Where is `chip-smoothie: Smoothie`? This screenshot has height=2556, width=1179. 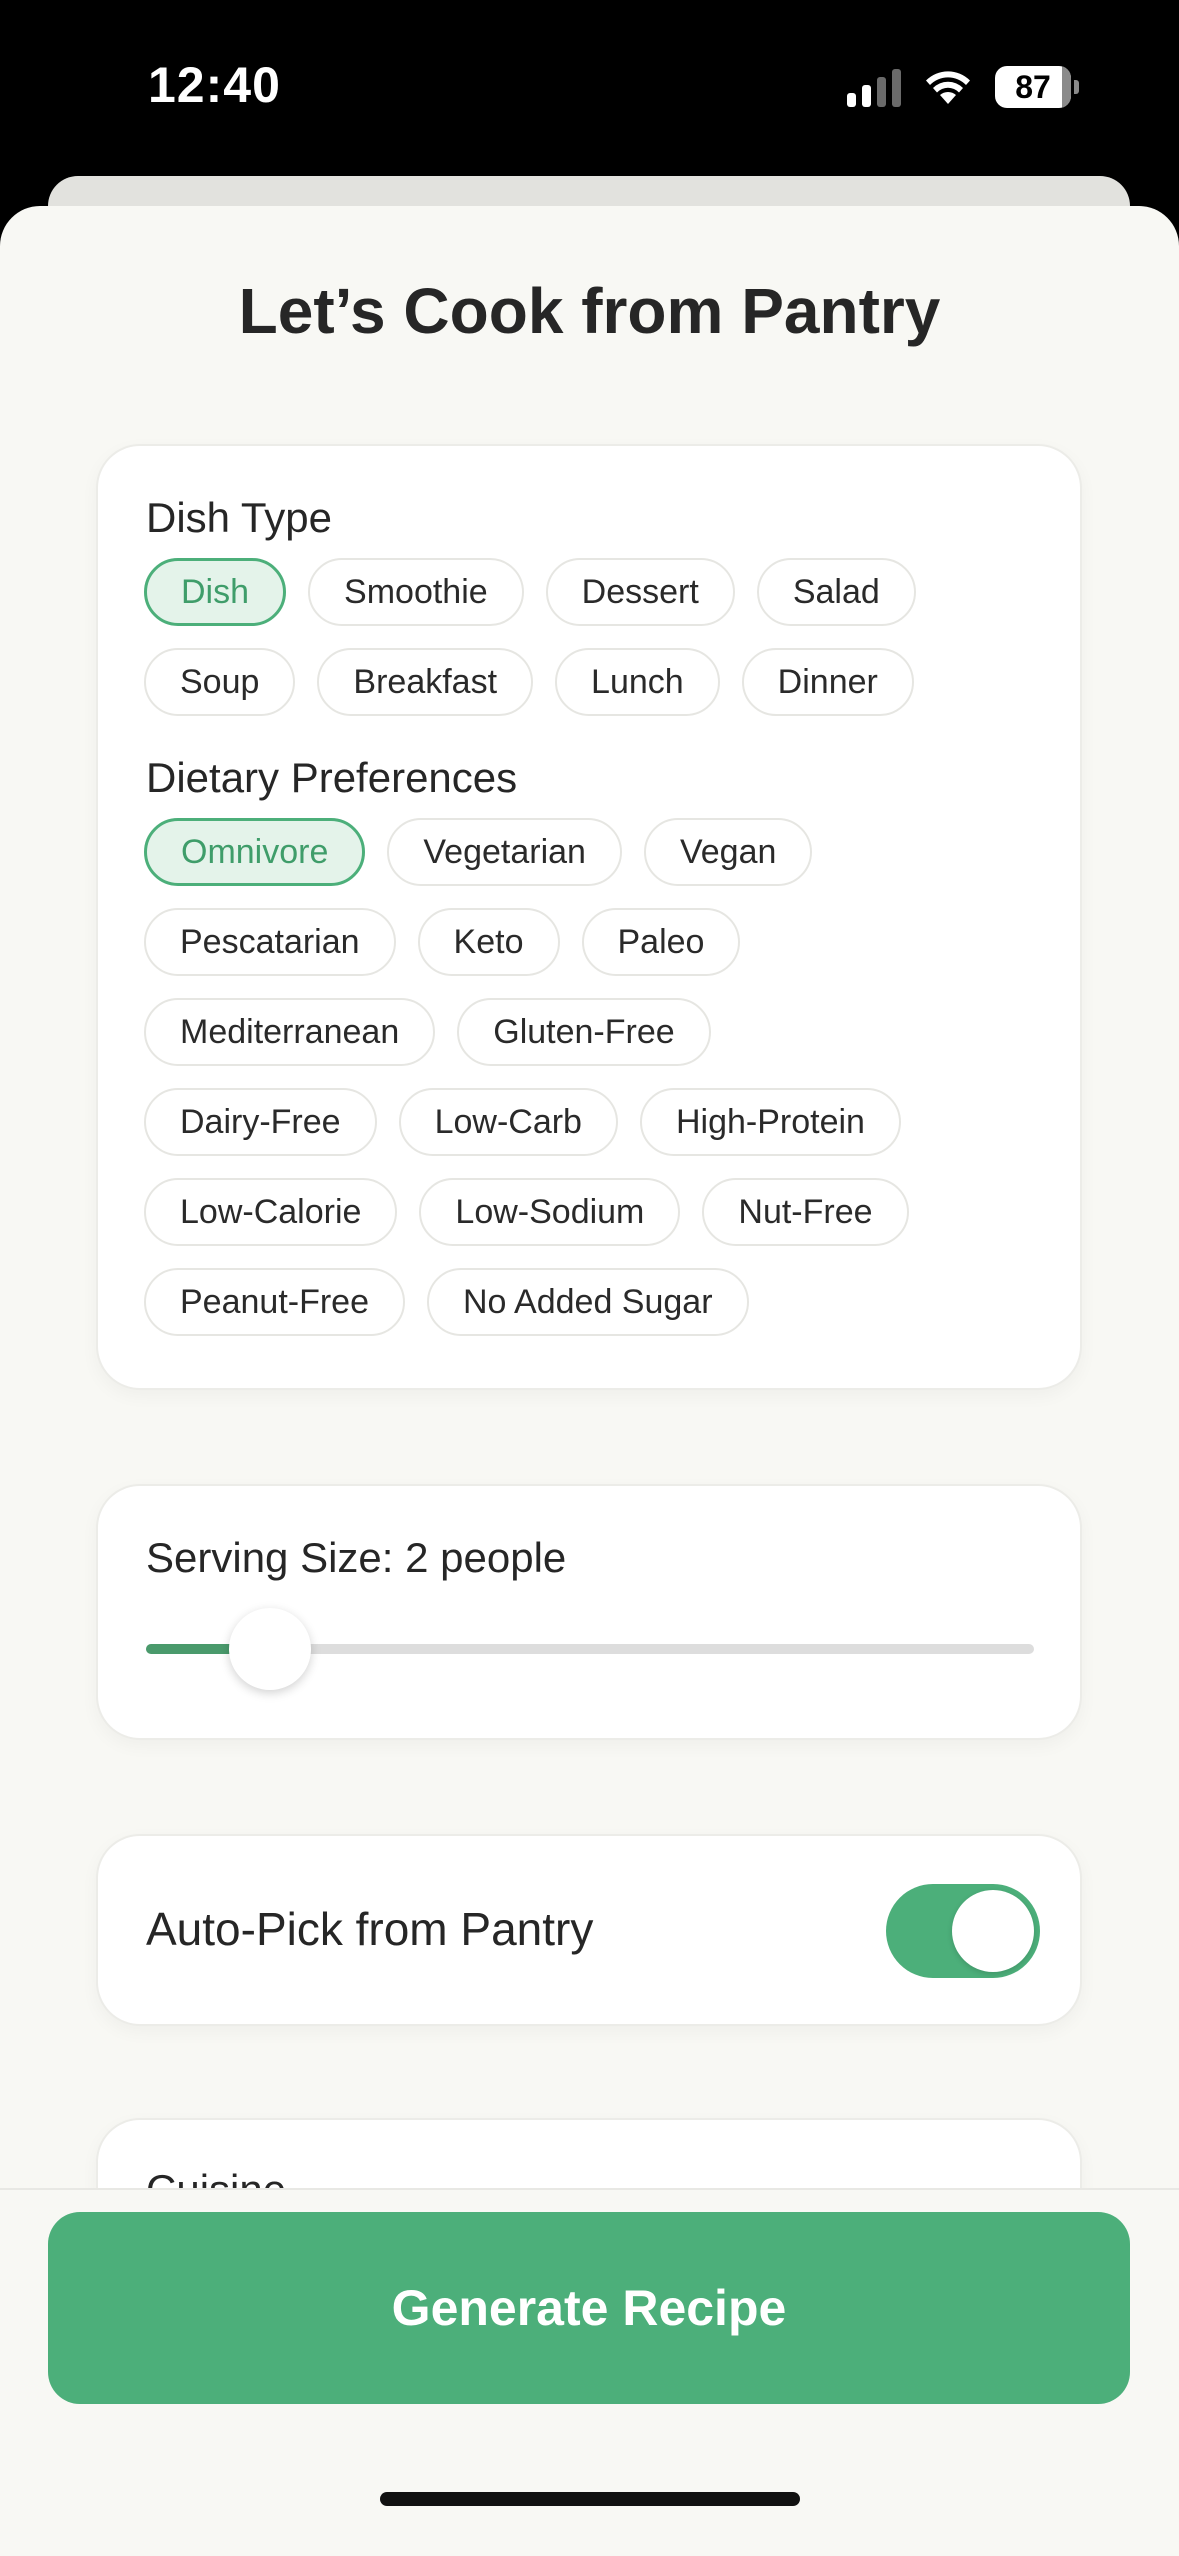
chip-smoothie: Smoothie is located at coordinates (416, 592).